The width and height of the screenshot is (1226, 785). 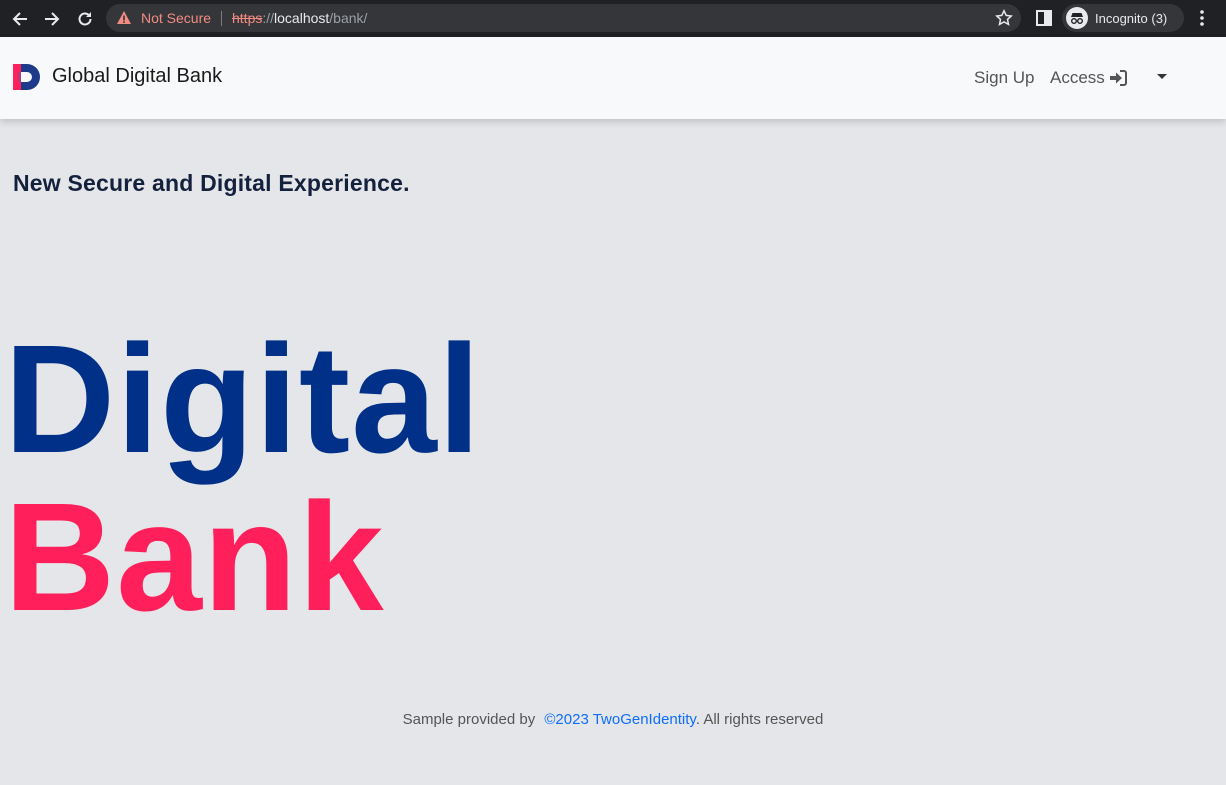 I want to click on forward-arrow-icon, so click(x=52, y=19).